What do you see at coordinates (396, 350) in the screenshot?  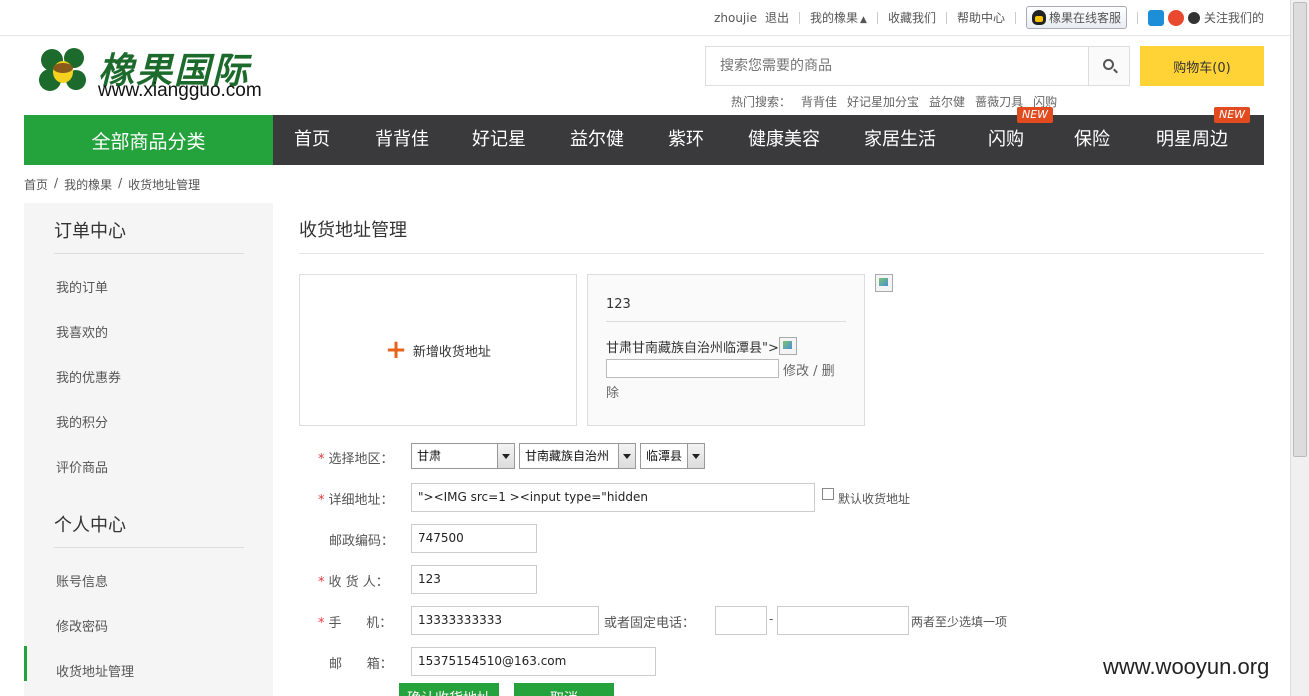 I see `plus-icon: +` at bounding box center [396, 350].